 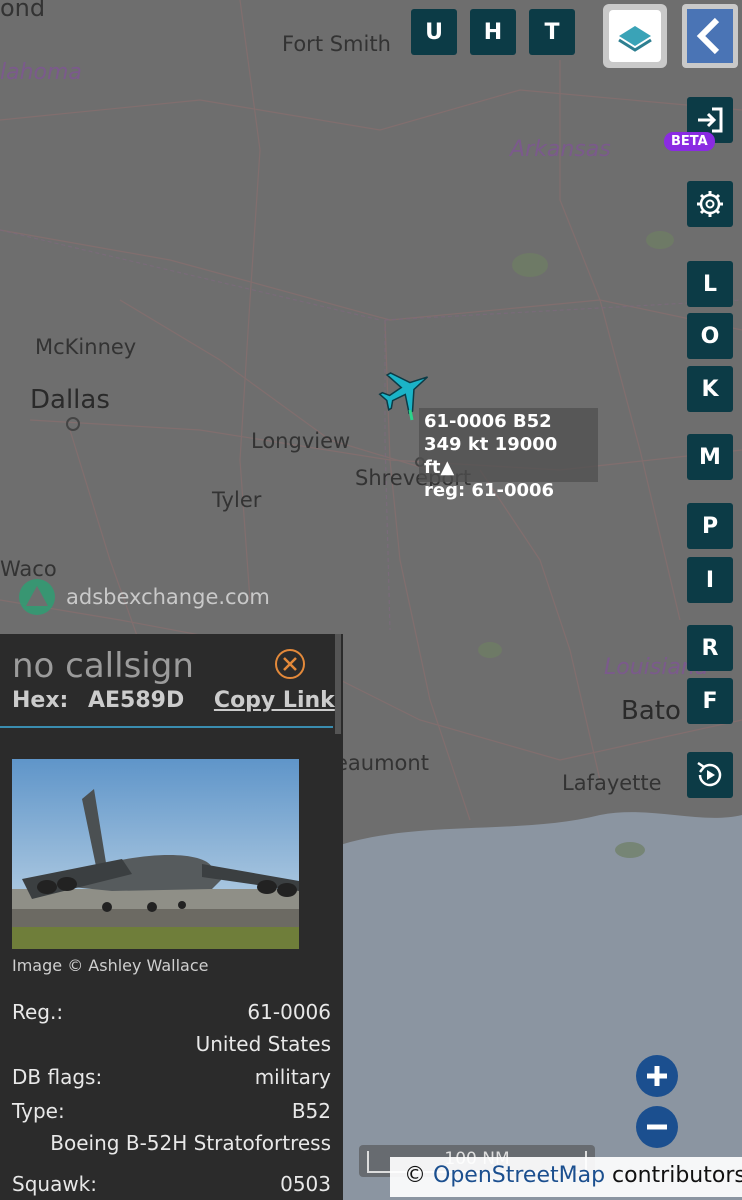 What do you see at coordinates (70, 400) in the screenshot?
I see `place-label: Dallas` at bounding box center [70, 400].